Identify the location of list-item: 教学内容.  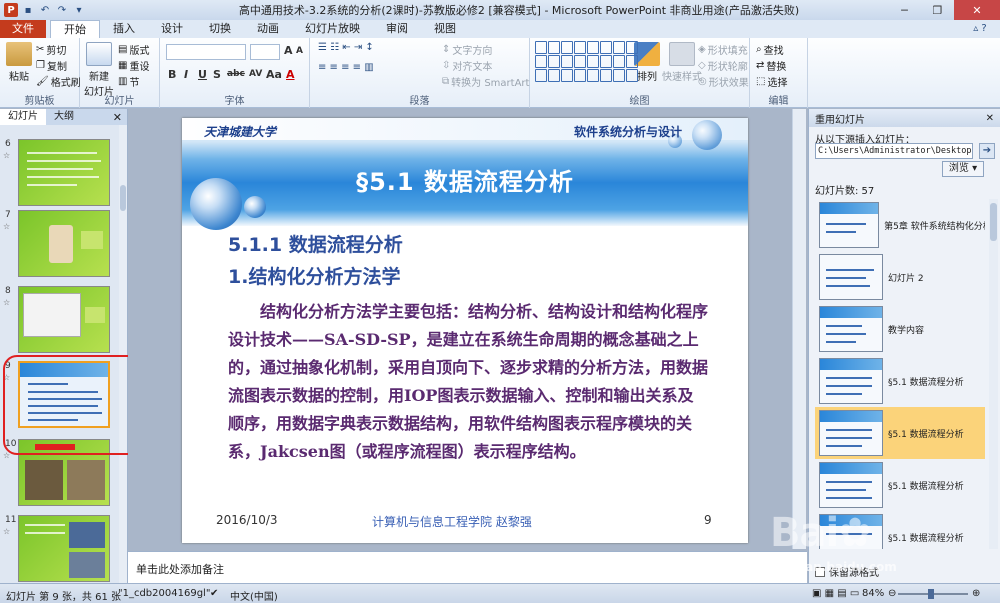
(900, 329).